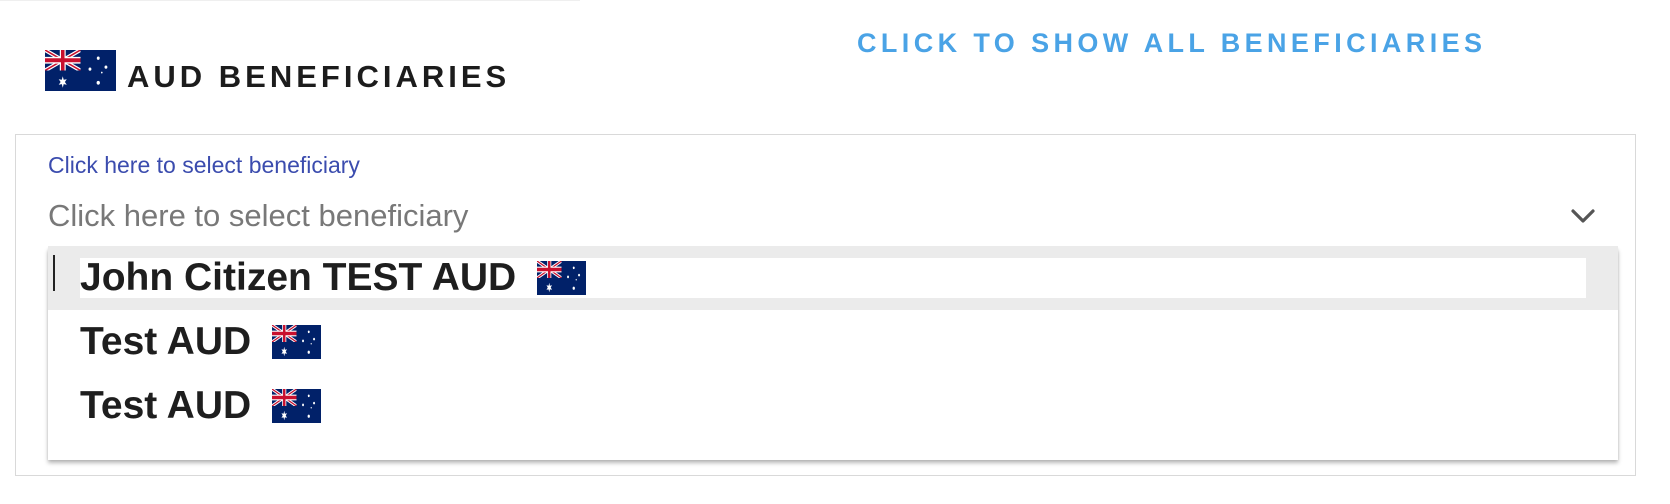 The width and height of the screenshot is (1670, 504). What do you see at coordinates (54, 273) in the screenshot?
I see `text-cursor` at bounding box center [54, 273].